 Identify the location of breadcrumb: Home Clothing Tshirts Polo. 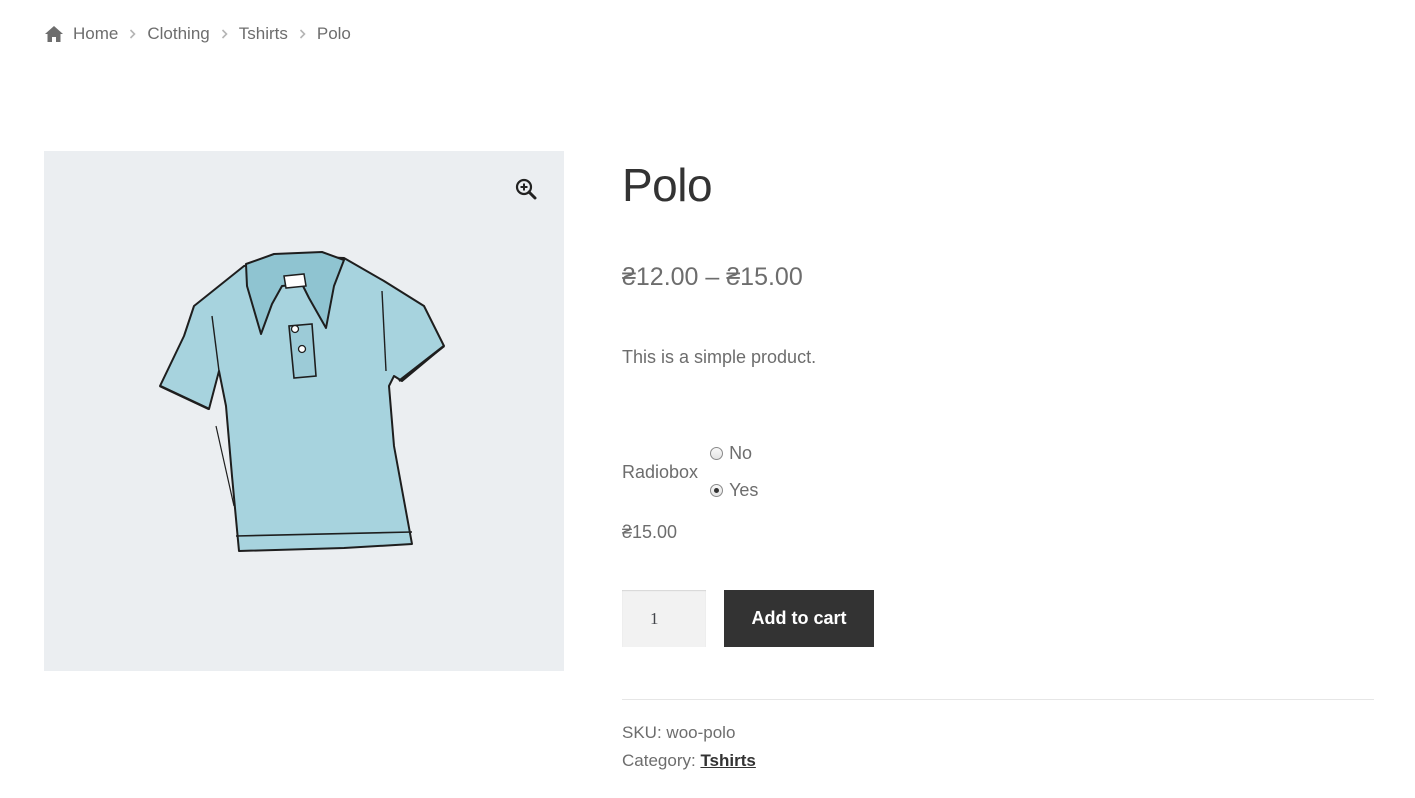
(197, 34).